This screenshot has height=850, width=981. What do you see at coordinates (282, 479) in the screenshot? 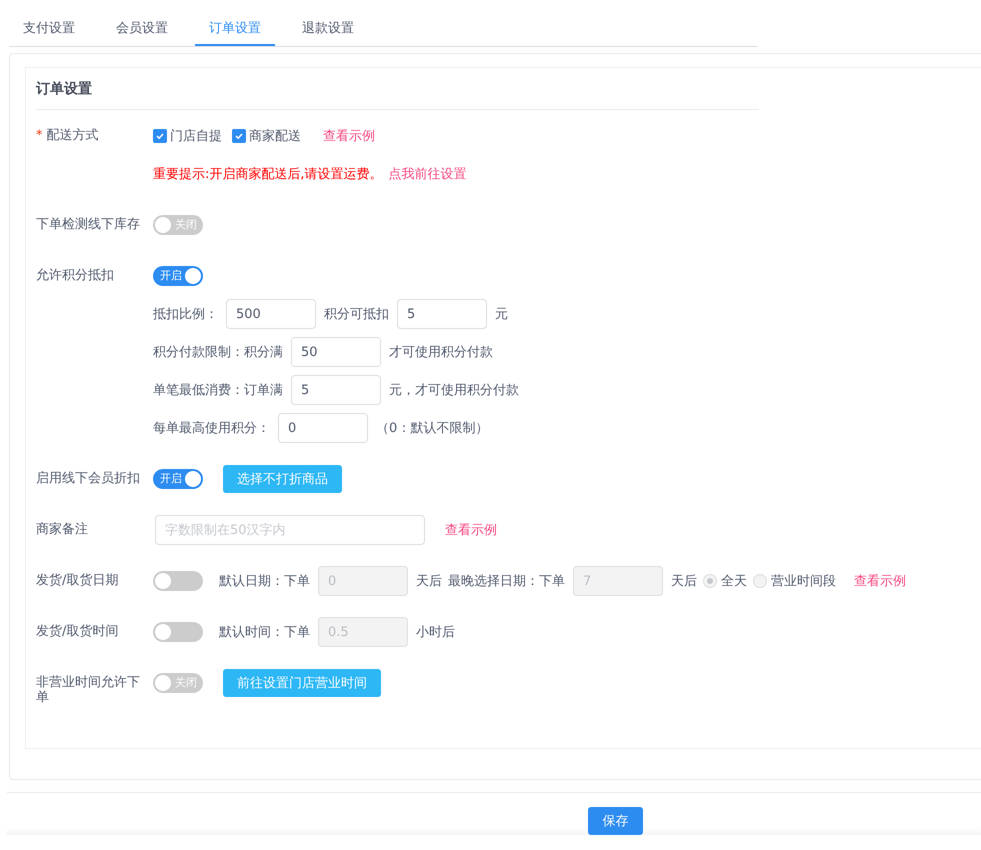
I see `action-button: 选择不打折商品` at bounding box center [282, 479].